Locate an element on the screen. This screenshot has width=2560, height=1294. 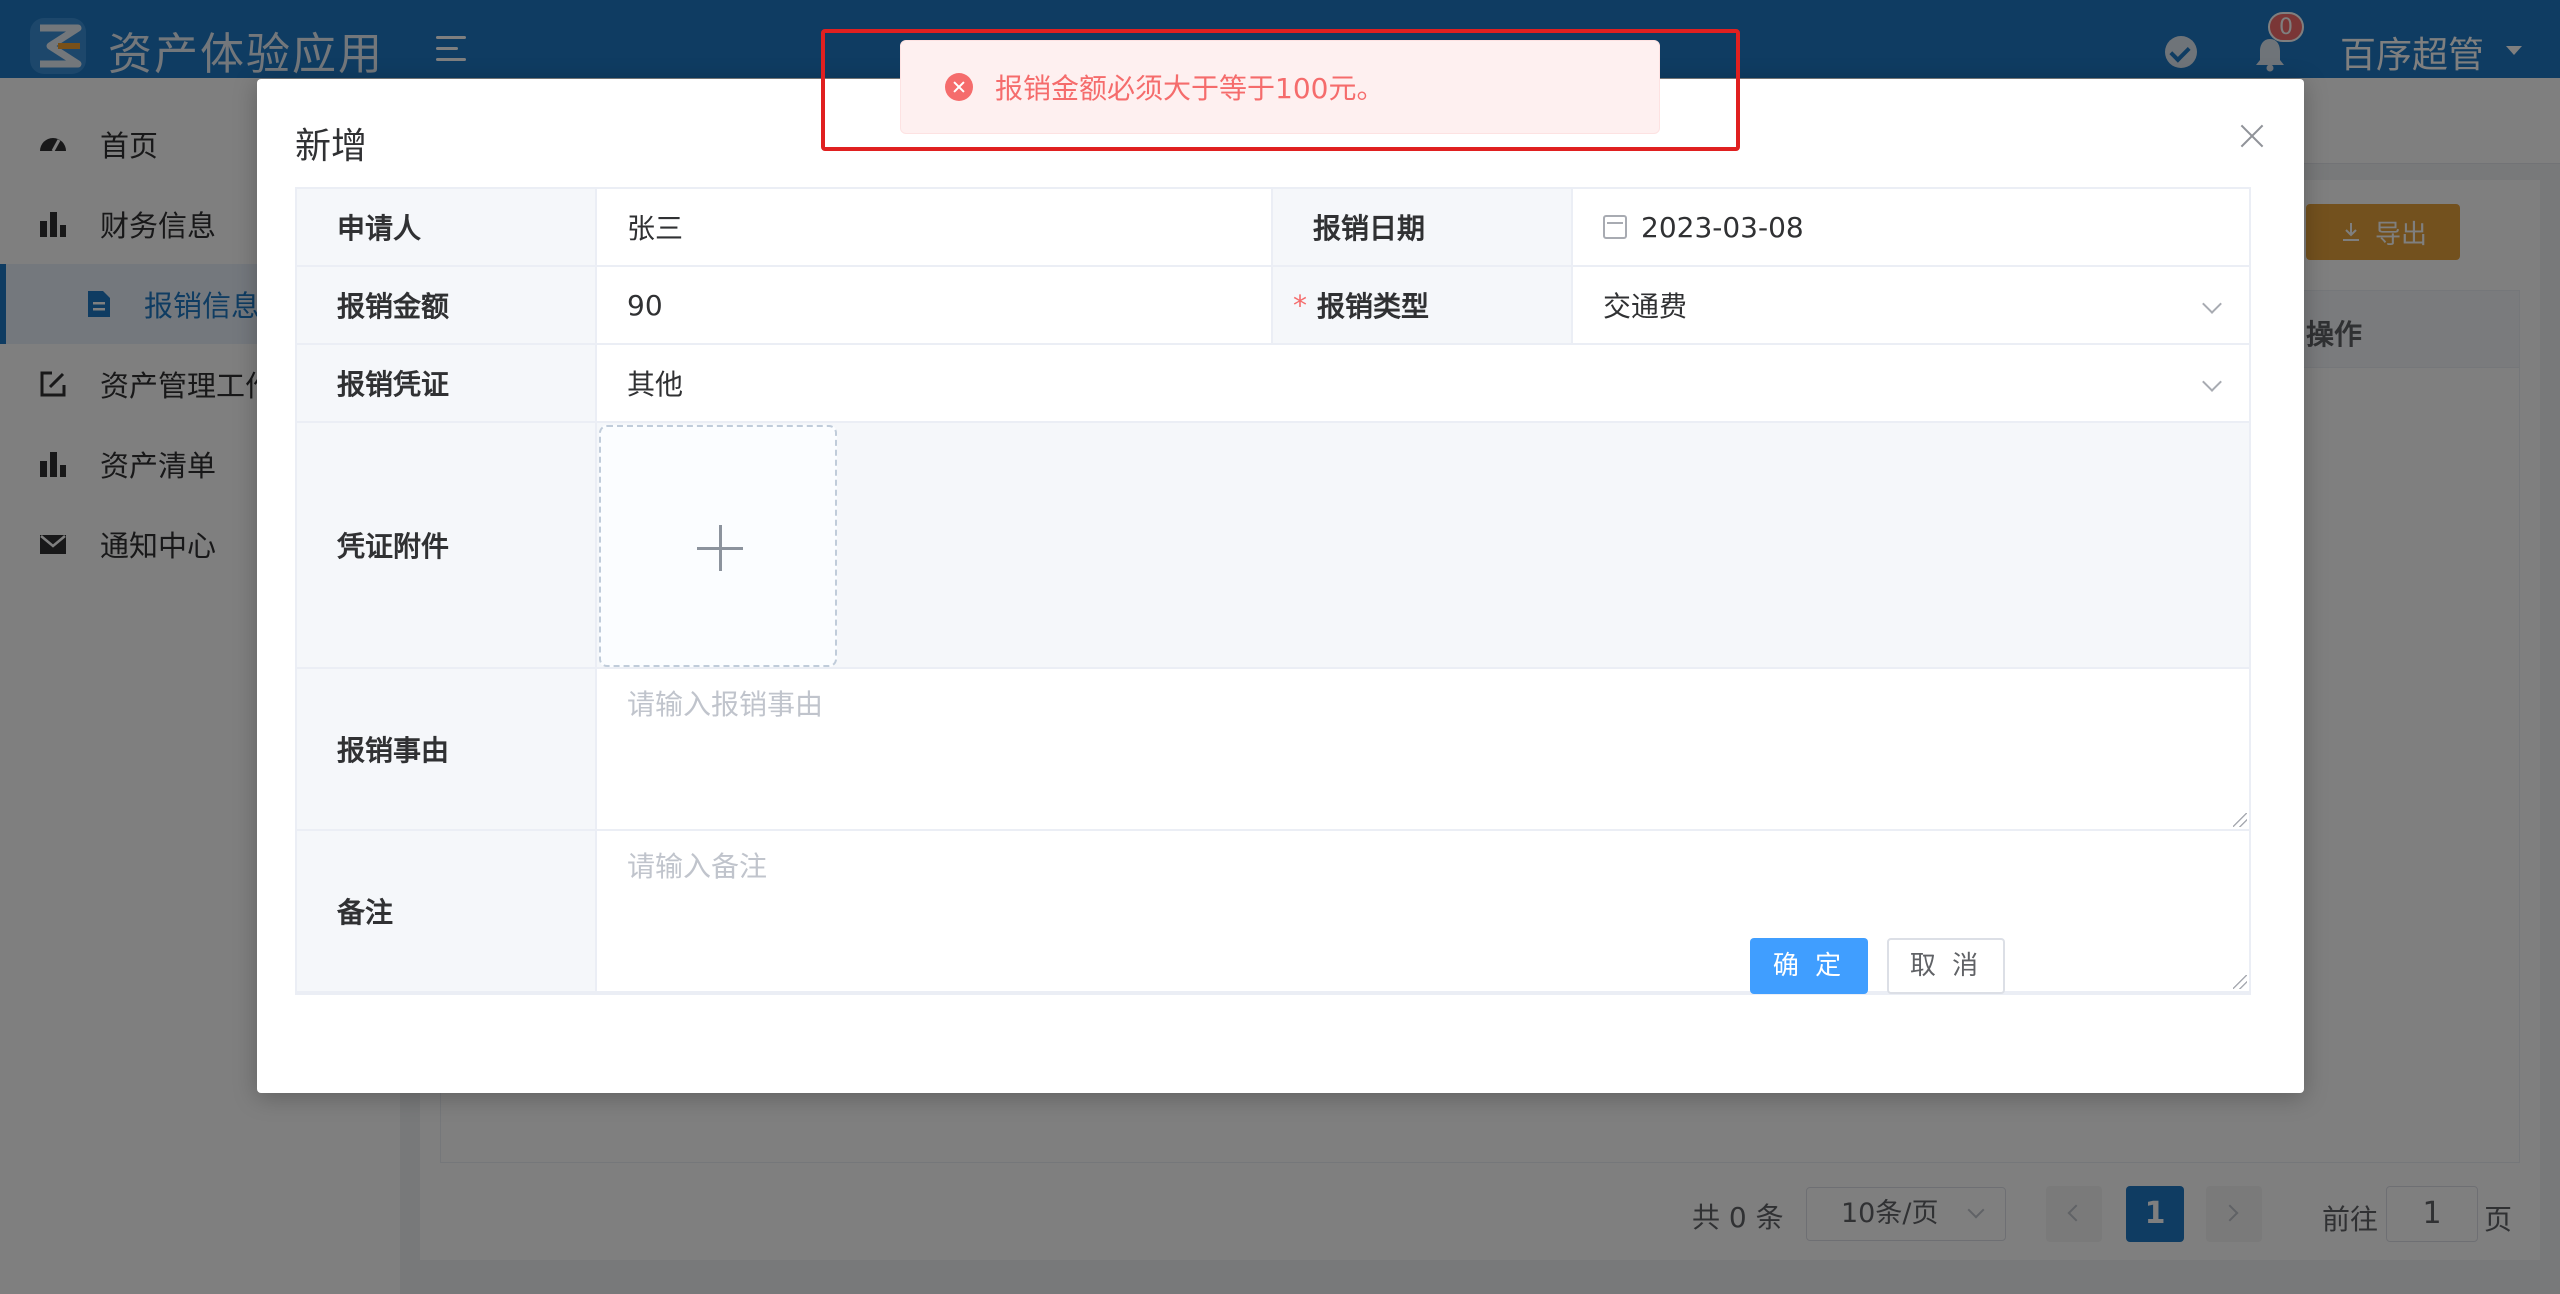
confirm-button: 确 定 is located at coordinates (1809, 966).